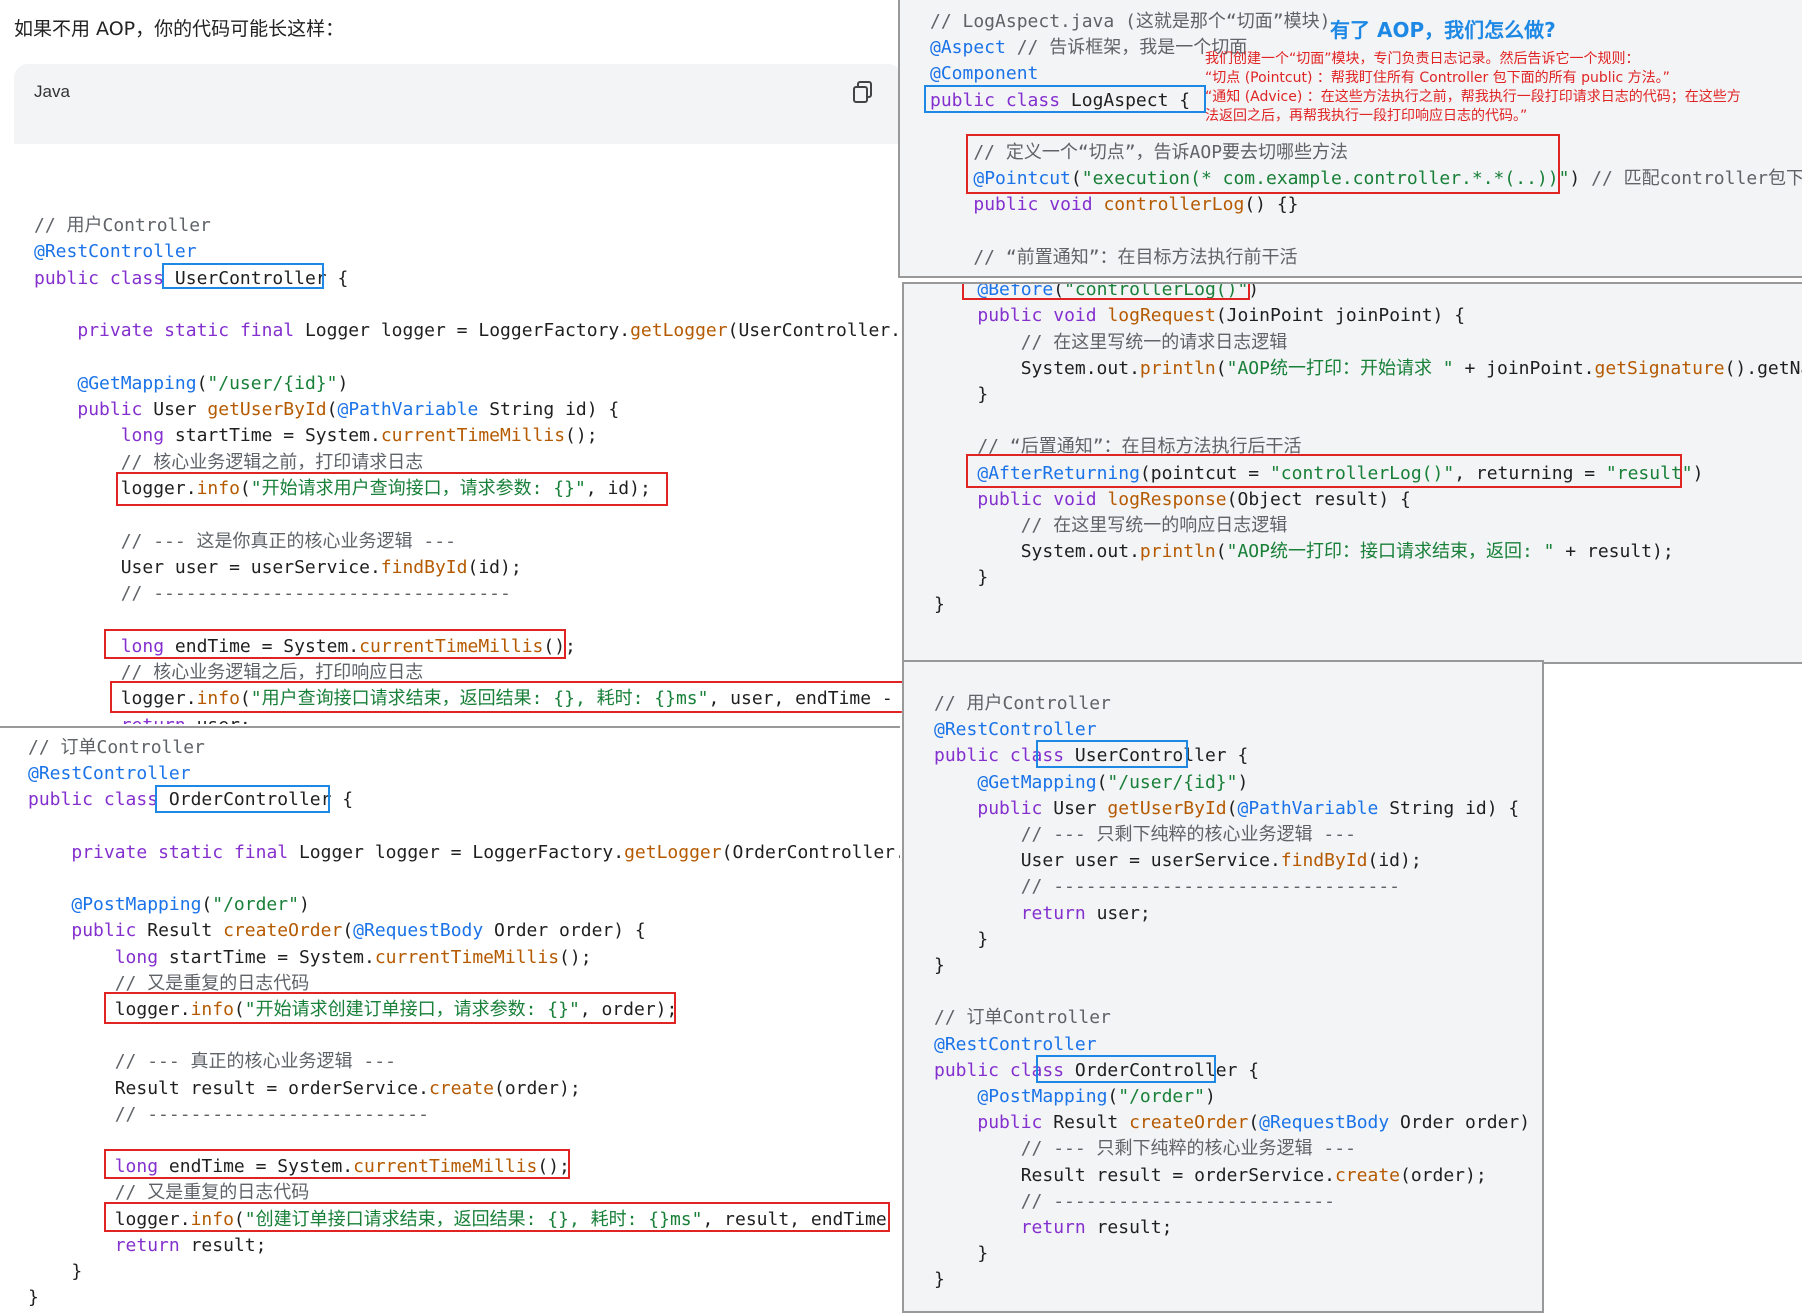  Describe the element at coordinates (1324, 470) in the screenshot. I see `highlight-after-returning` at that location.